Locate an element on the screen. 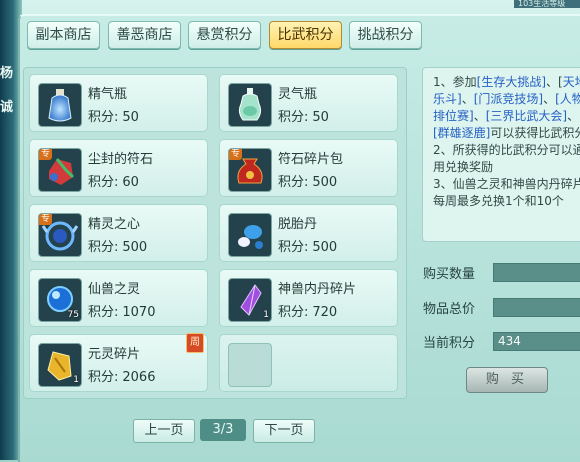  desc-activity-link: [群雄逐鹿] is located at coordinates (462, 133).